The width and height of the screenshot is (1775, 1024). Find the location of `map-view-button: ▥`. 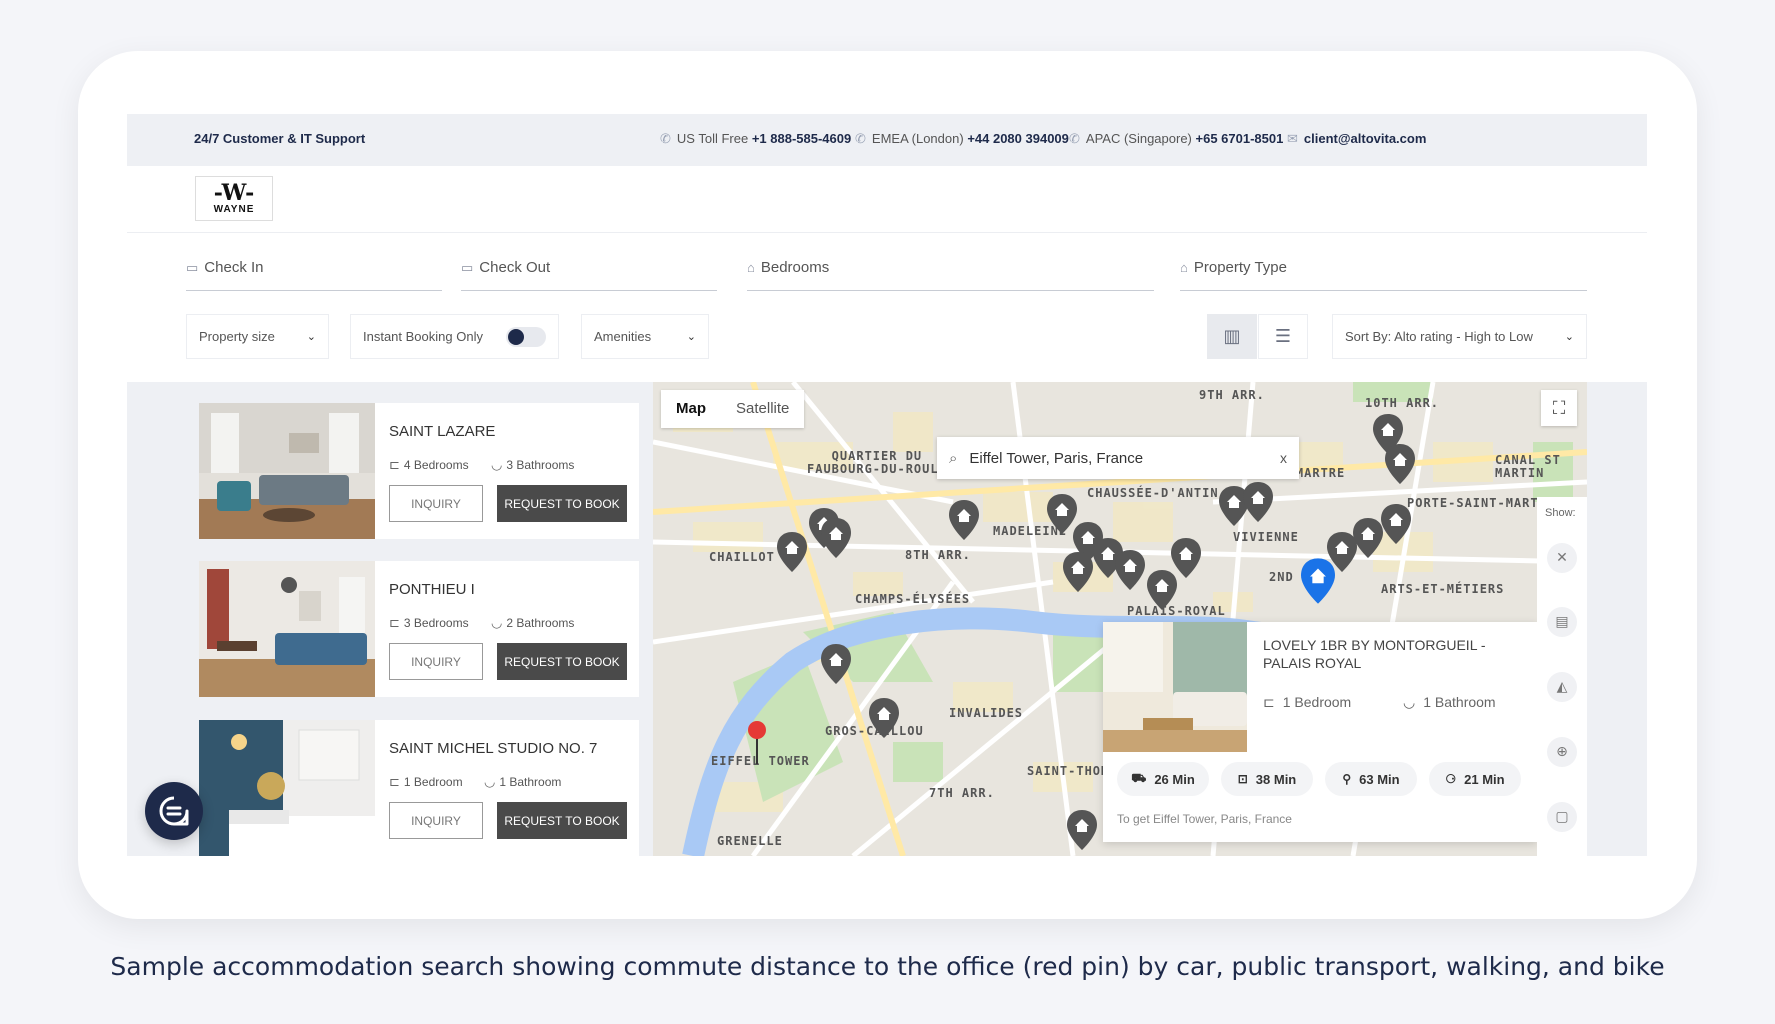

map-view-button: ▥ is located at coordinates (1232, 336).